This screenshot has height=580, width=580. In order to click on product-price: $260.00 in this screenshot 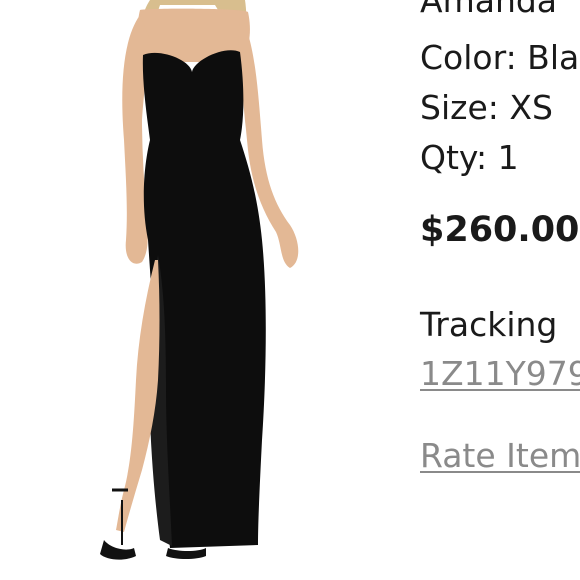, I will do `click(500, 230)`.